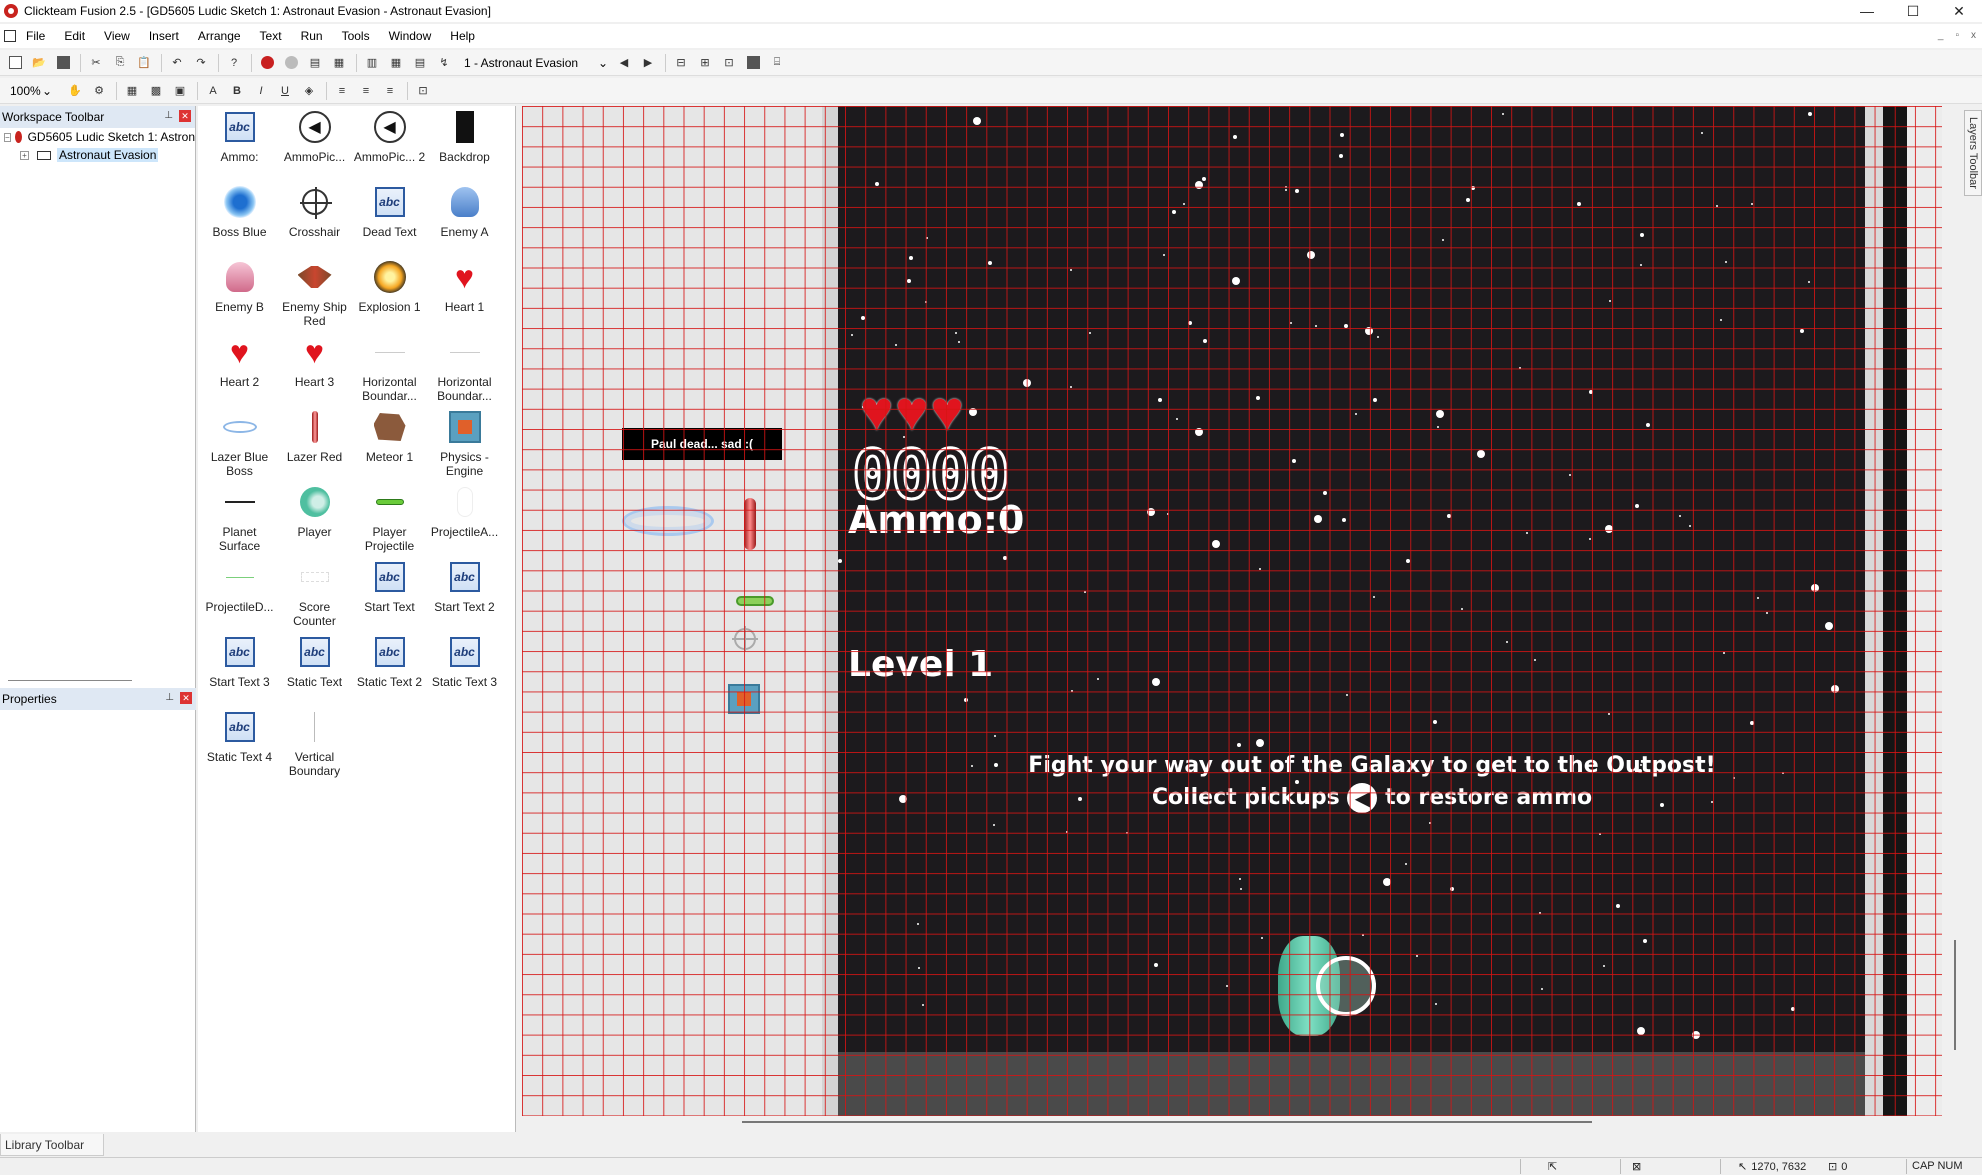 The image size is (1982, 1175). Describe the element at coordinates (356, 36) in the screenshot. I see `menu-tools: Tools` at that location.